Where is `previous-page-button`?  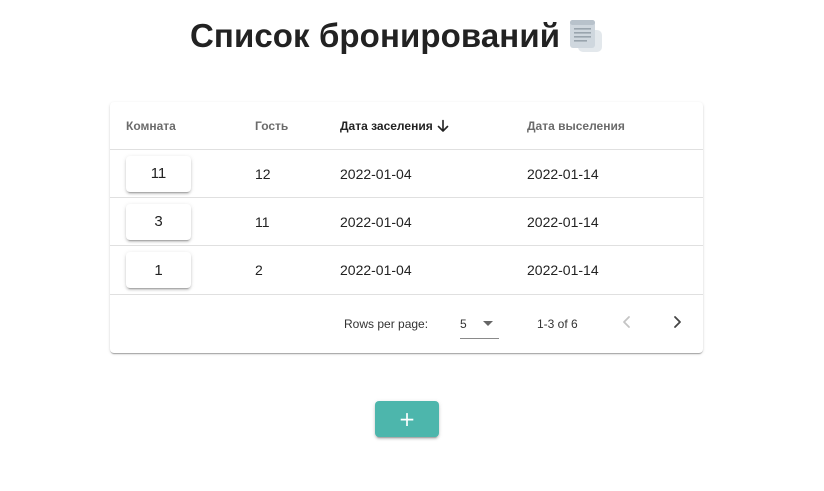
previous-page-button is located at coordinates (627, 324).